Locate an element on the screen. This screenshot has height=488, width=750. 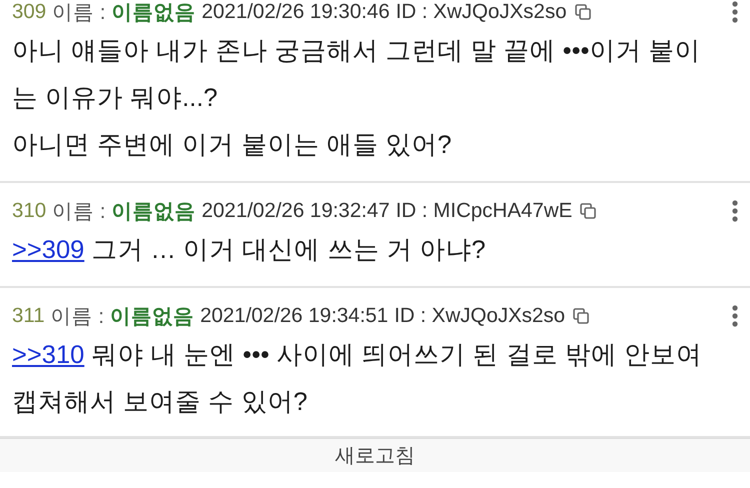
post-date: 2021/02/26 19:34:51 is located at coordinates (294, 316).